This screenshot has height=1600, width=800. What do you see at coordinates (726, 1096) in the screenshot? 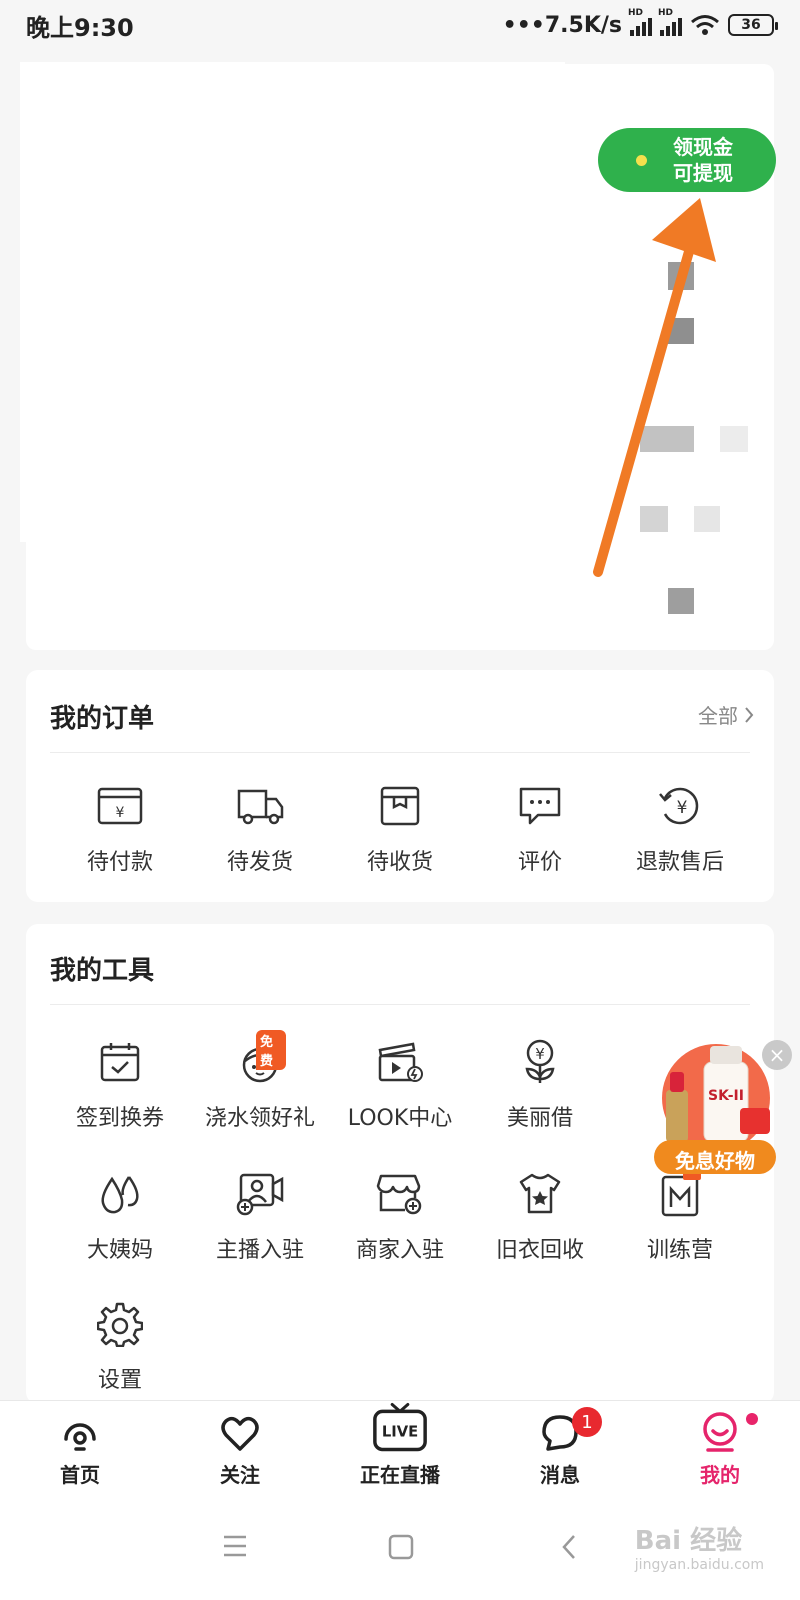
I see `svg-text: SK-II` at bounding box center [726, 1096].